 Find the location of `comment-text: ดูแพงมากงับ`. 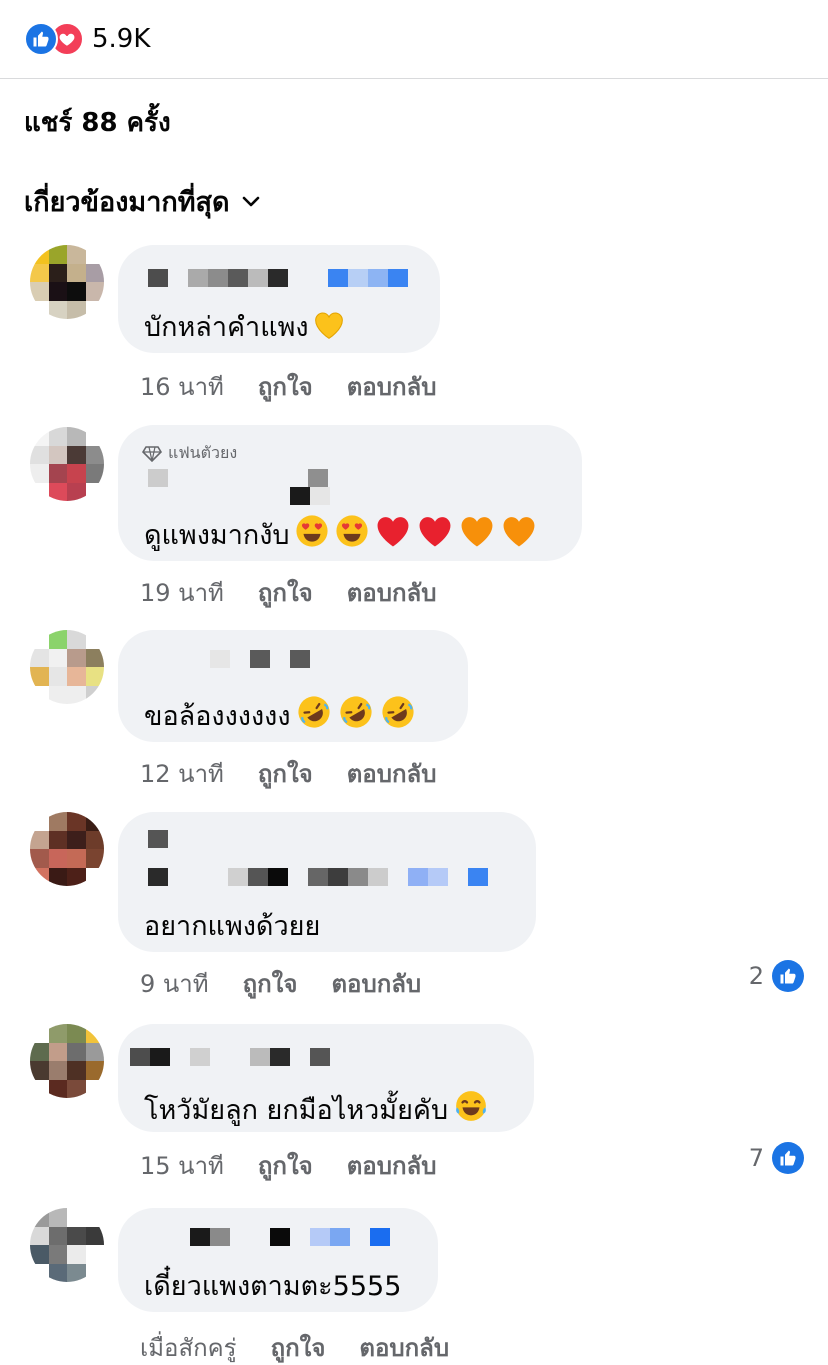

comment-text: ดูแพงมากงับ is located at coordinates (341, 534).